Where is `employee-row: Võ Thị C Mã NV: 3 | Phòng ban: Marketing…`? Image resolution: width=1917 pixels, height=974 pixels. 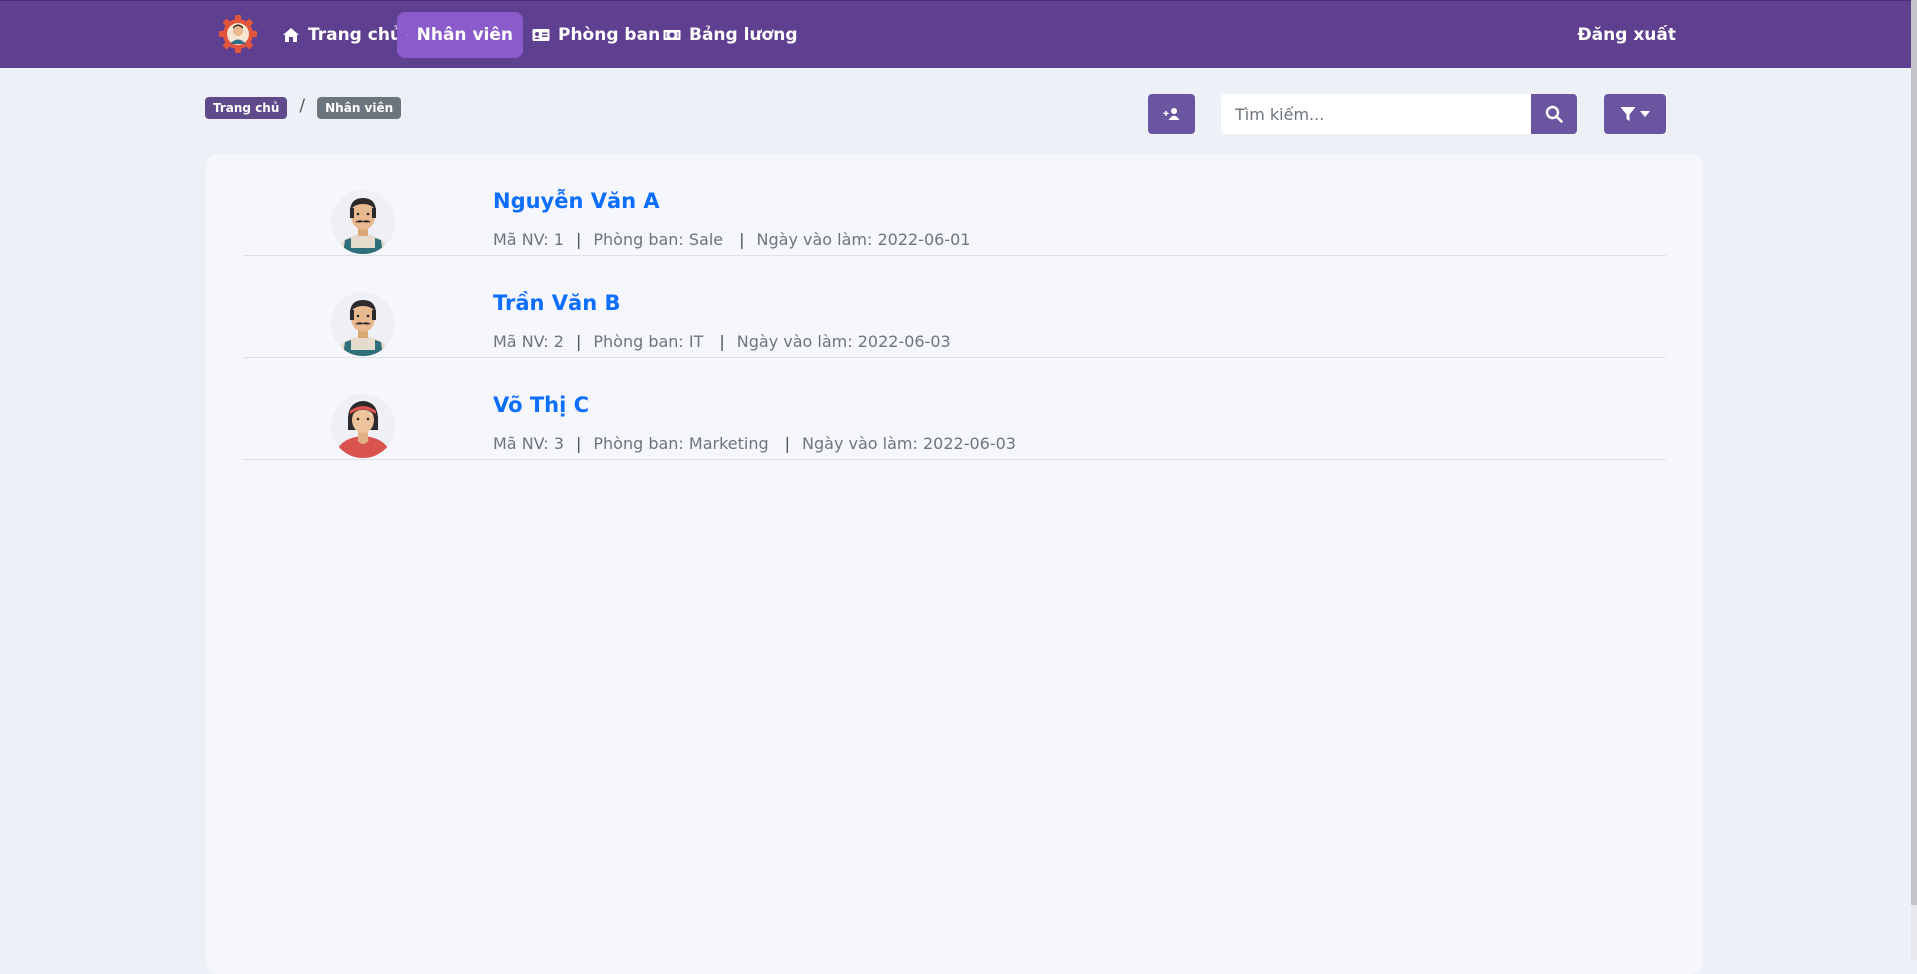
employee-row: Võ Thị C Mã NV: 3 | Phòng ban: Marketing… is located at coordinates (954, 409).